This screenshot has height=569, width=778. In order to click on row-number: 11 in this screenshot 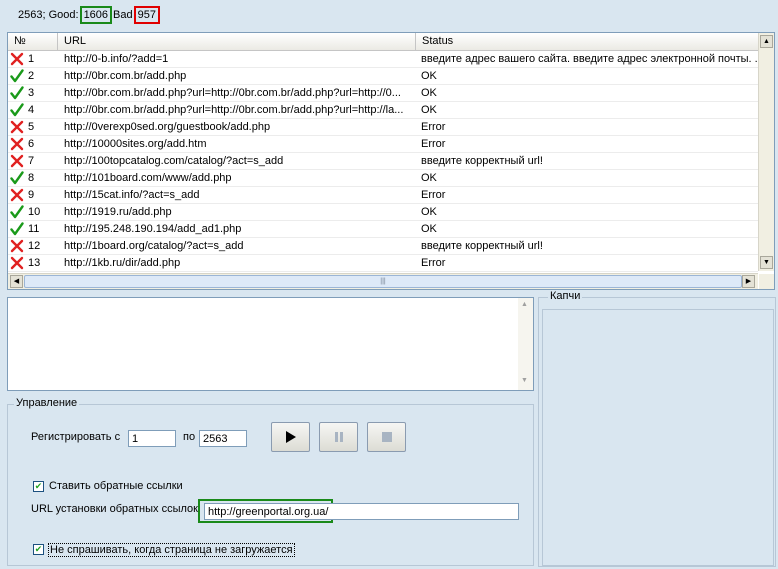, I will do `click(34, 229)`.